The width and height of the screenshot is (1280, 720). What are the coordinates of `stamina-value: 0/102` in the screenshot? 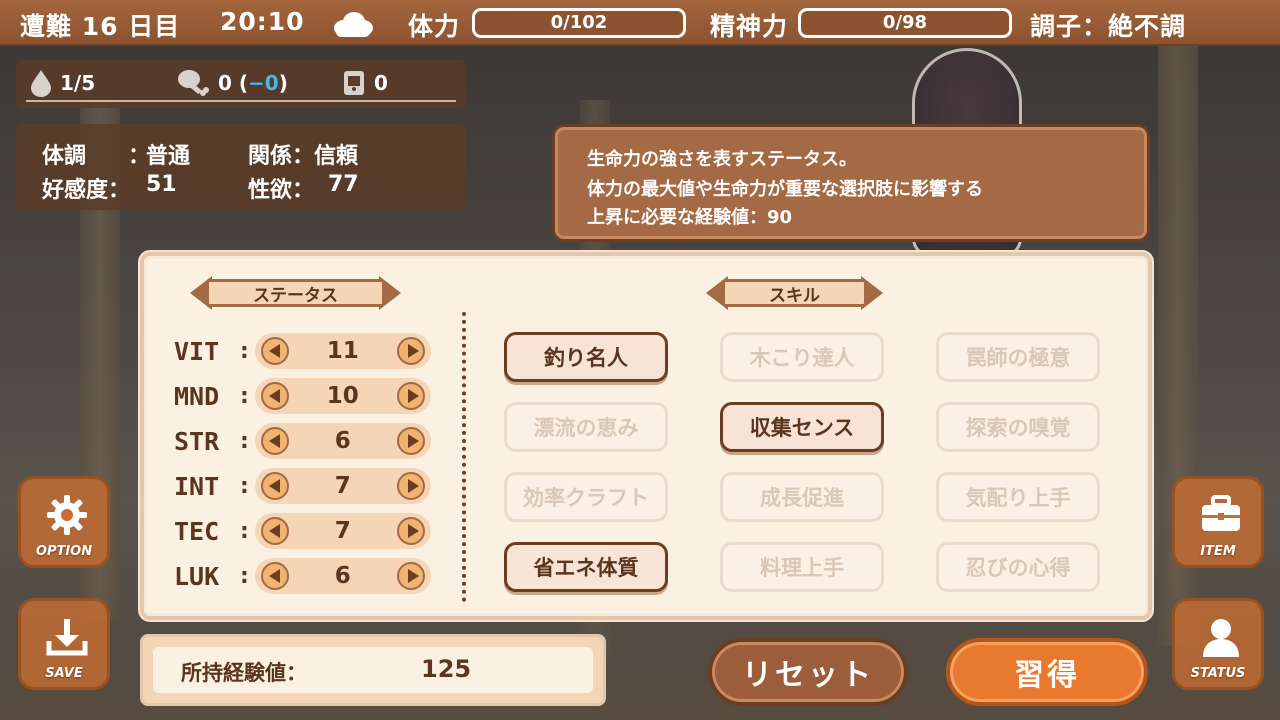 It's located at (579, 22).